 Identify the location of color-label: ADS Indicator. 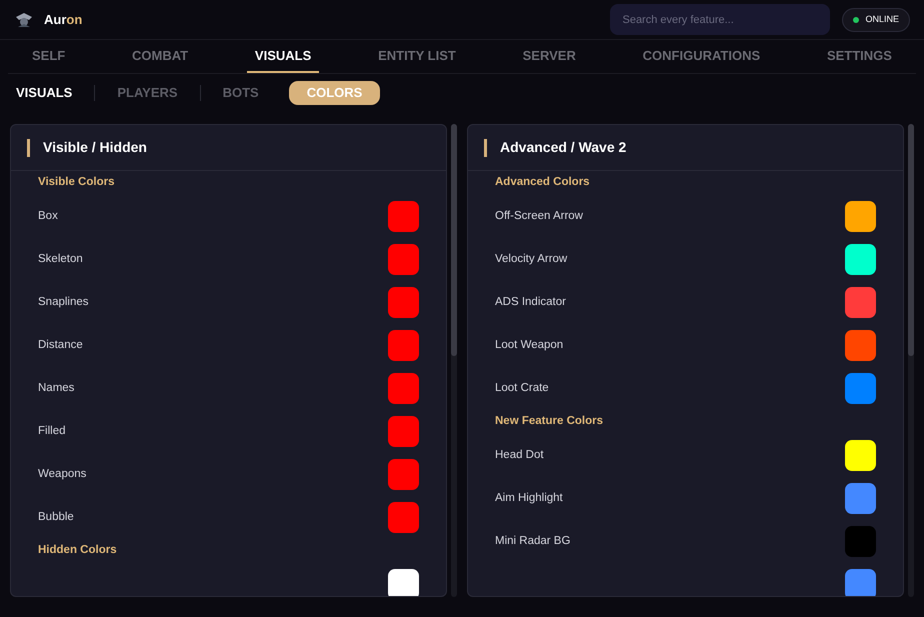
(530, 302).